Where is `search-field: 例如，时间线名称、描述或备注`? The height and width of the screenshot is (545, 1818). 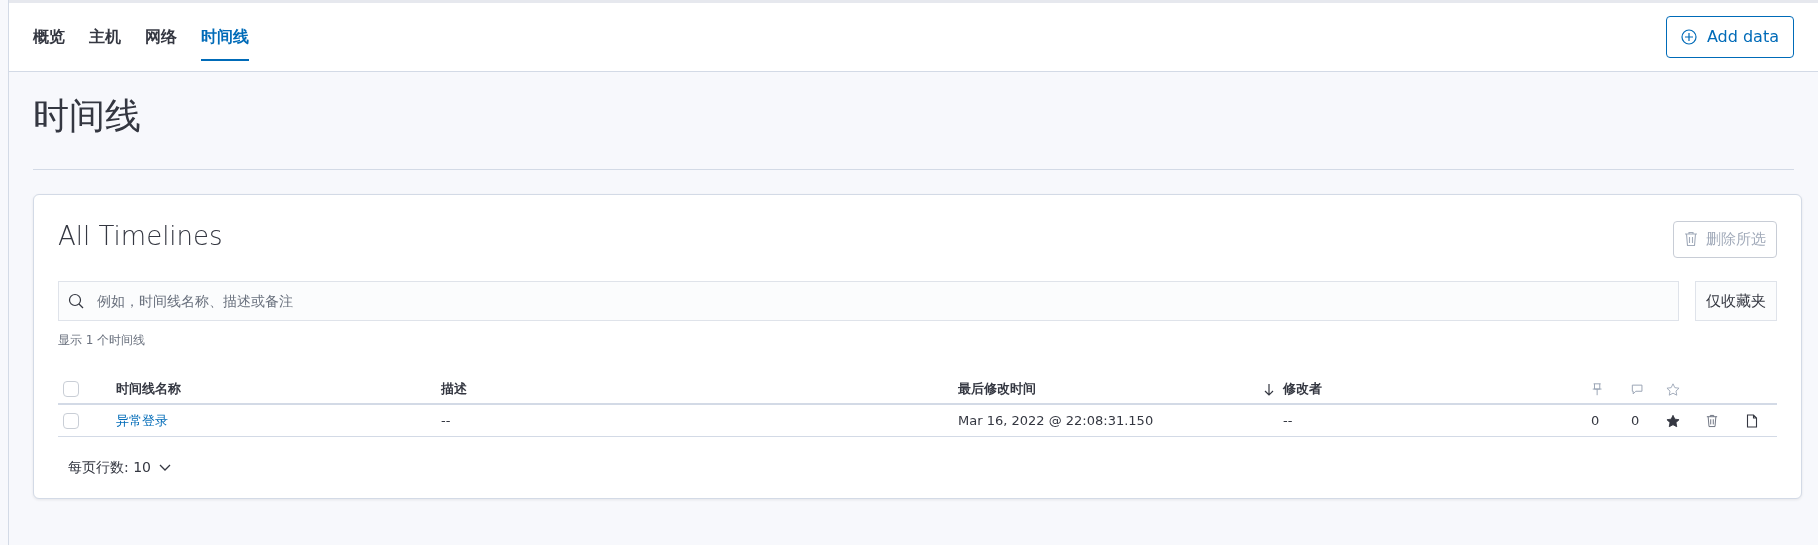
search-field: 例如，时间线名称、描述或备注 is located at coordinates (868, 301).